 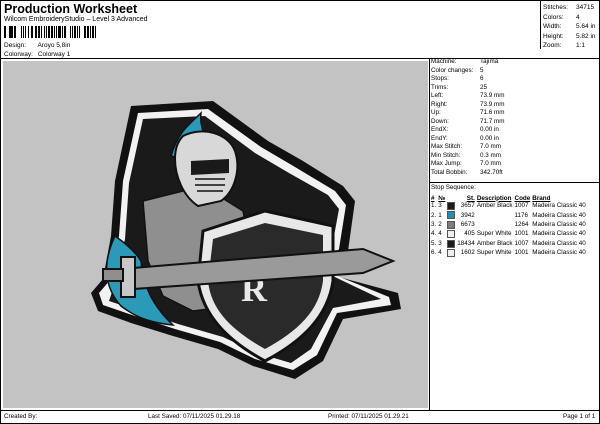 I want to click on stitch-count: 1602, so click(x=467, y=253).